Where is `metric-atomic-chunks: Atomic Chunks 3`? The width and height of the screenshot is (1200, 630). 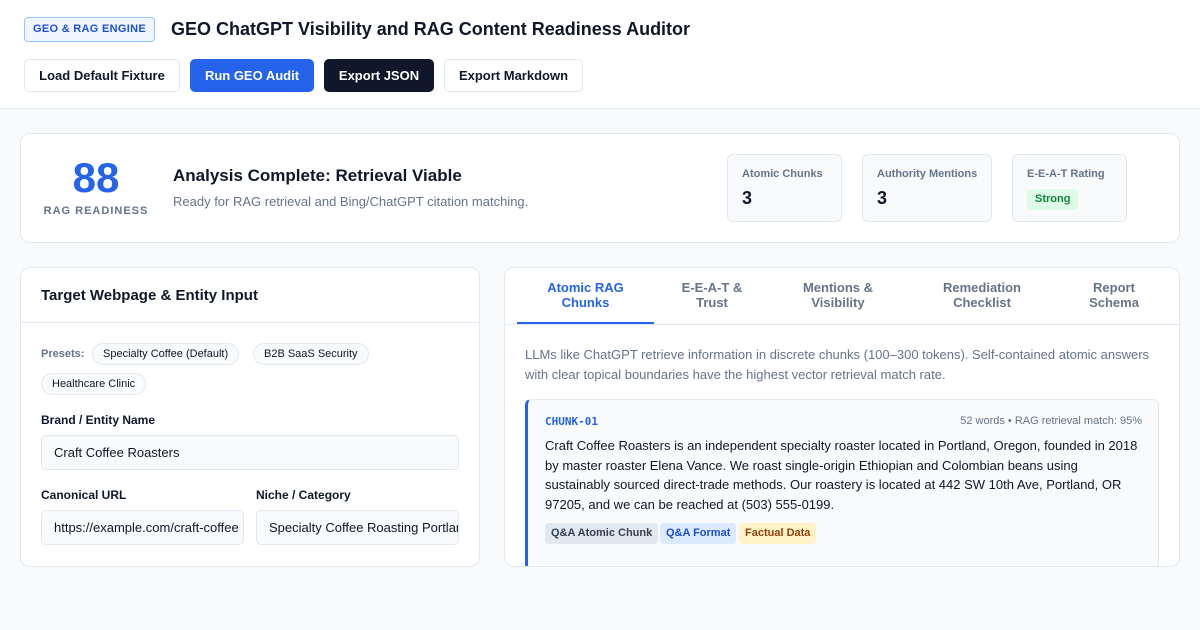
metric-atomic-chunks: Atomic Chunks 3 is located at coordinates (784, 188).